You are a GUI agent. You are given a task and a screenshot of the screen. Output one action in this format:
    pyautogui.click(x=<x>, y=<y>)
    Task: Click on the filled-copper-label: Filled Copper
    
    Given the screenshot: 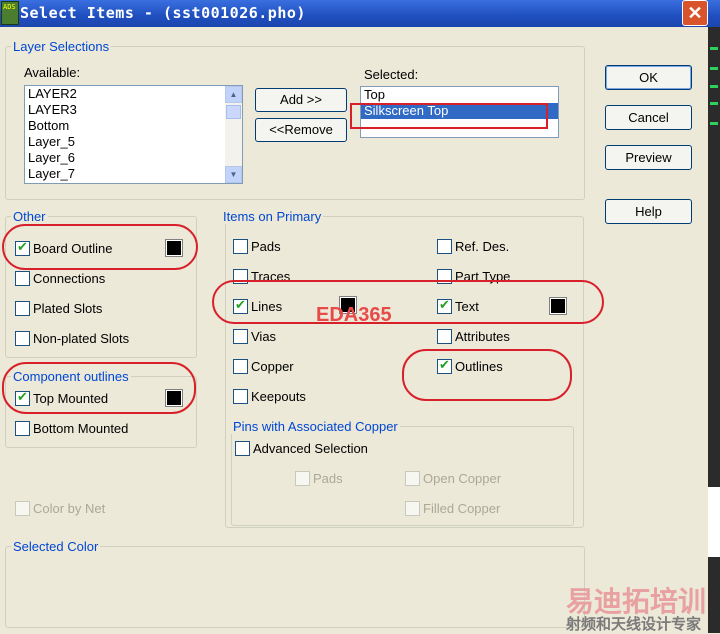 What is the action you would take?
    pyautogui.click(x=462, y=508)
    